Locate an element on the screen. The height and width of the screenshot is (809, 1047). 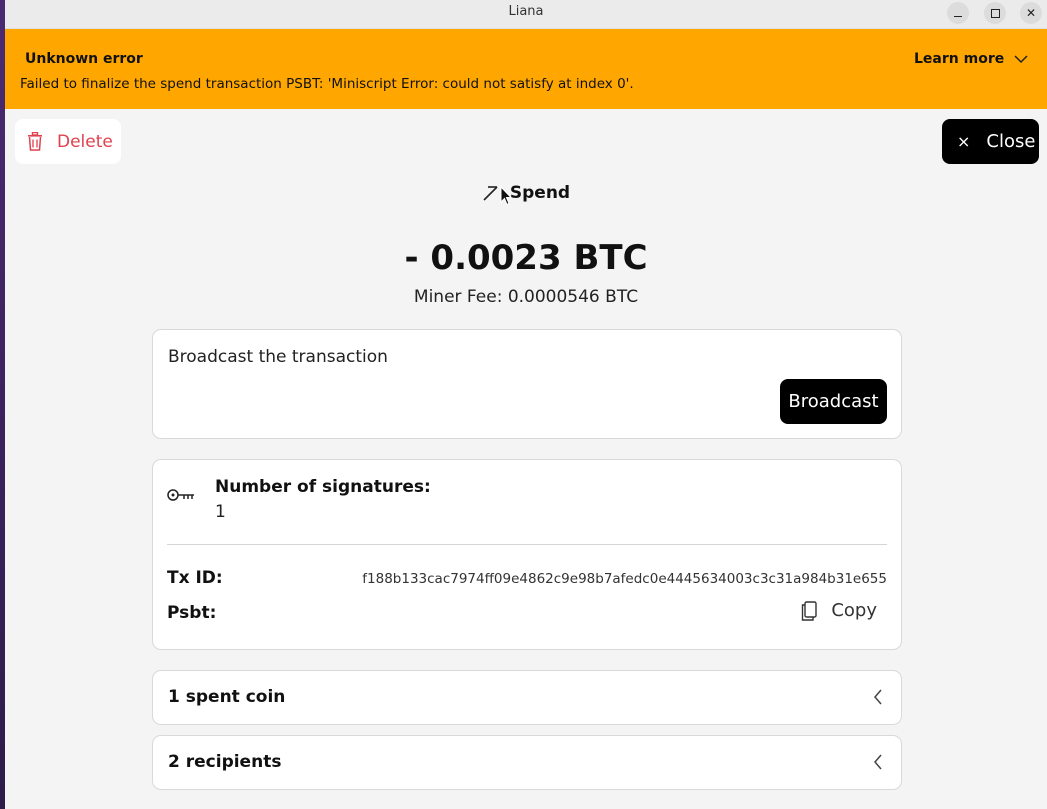
close-icon: ✕ is located at coordinates (1031, 13).